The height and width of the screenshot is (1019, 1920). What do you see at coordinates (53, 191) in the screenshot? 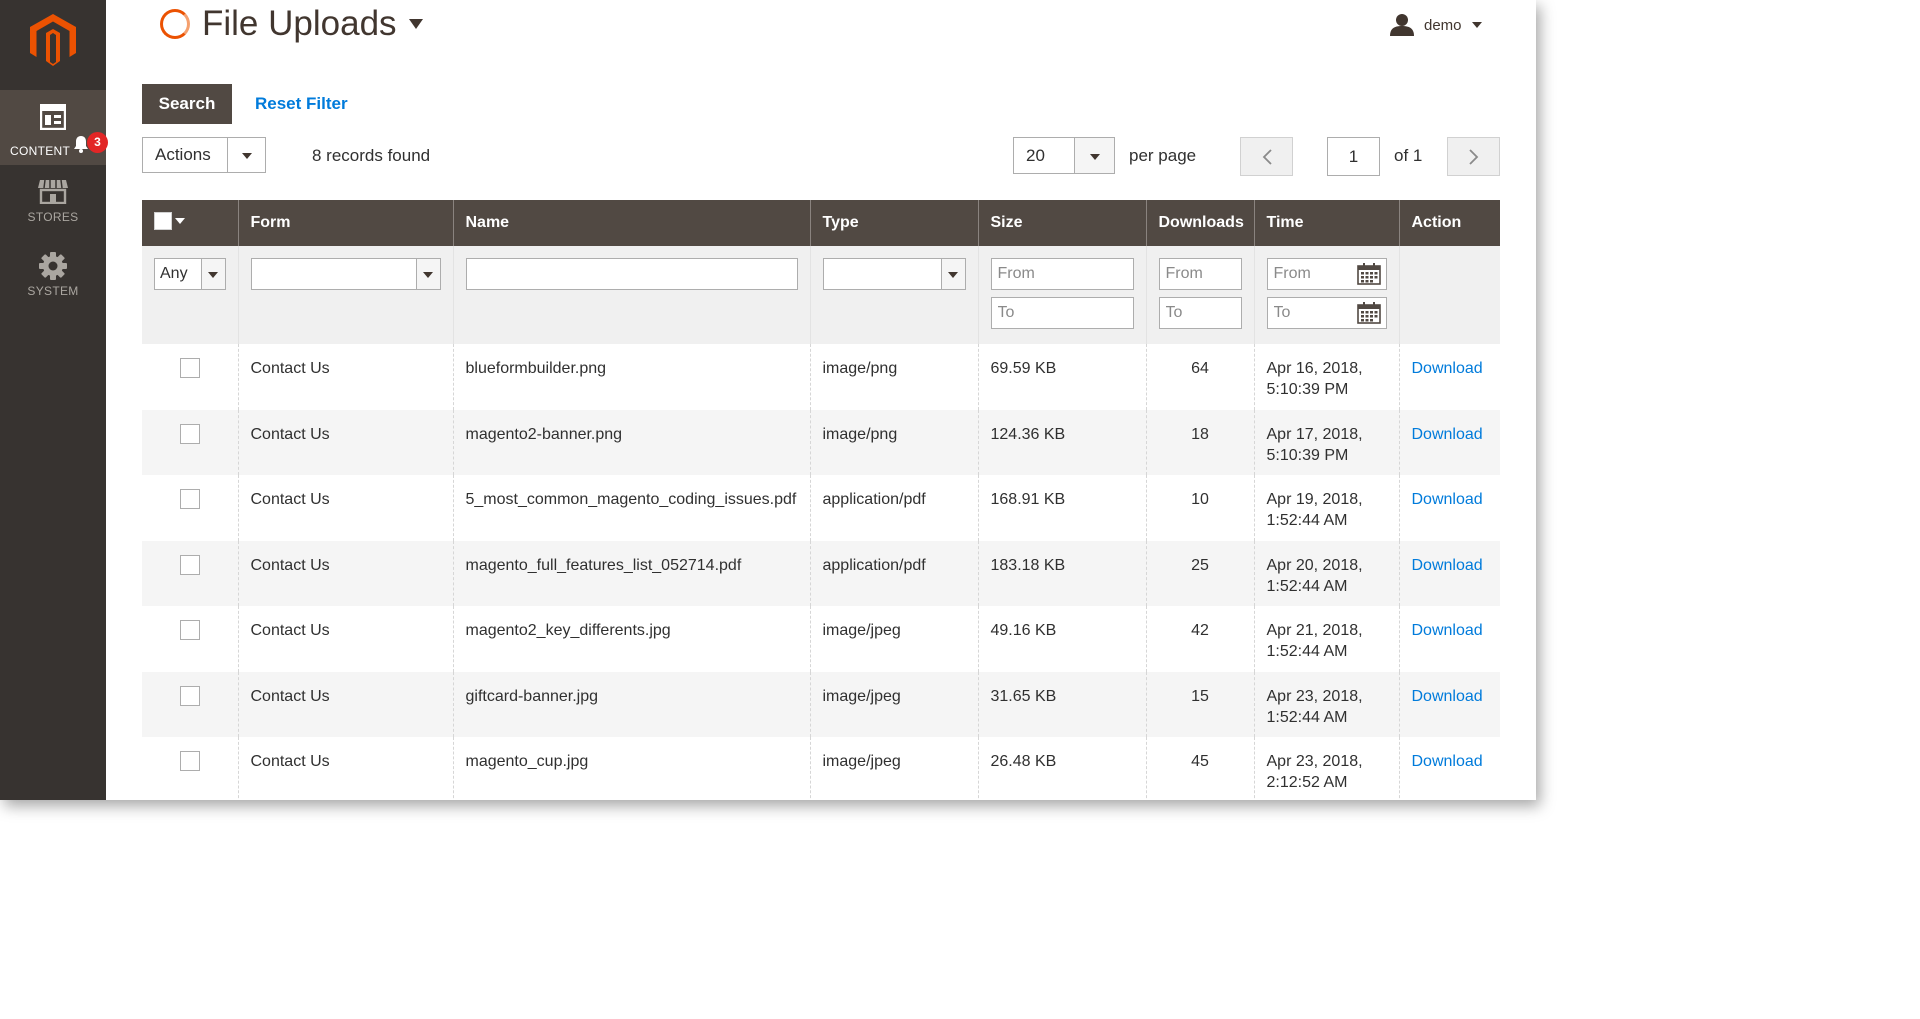
I see `stores-icon` at bounding box center [53, 191].